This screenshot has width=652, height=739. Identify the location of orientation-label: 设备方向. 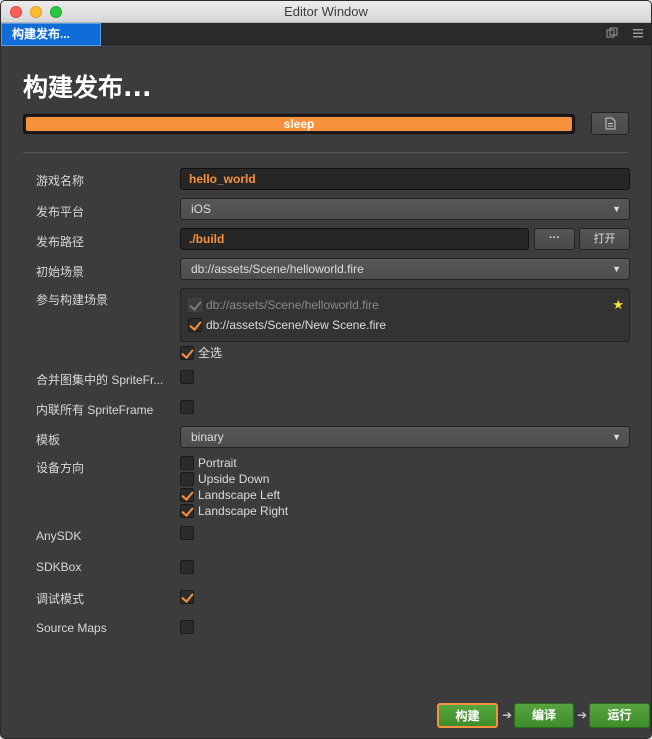
(60, 468).